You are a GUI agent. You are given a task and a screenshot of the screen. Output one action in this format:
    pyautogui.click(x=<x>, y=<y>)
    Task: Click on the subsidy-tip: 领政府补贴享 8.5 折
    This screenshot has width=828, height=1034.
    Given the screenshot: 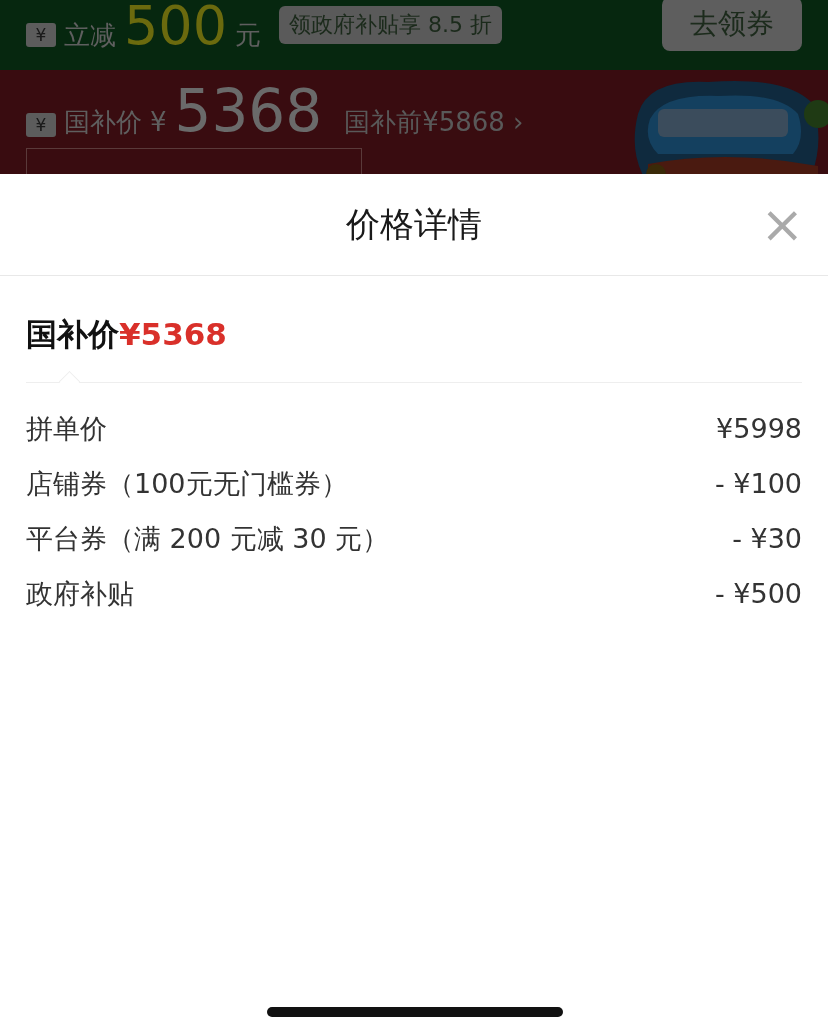 What is the action you would take?
    pyautogui.click(x=391, y=25)
    